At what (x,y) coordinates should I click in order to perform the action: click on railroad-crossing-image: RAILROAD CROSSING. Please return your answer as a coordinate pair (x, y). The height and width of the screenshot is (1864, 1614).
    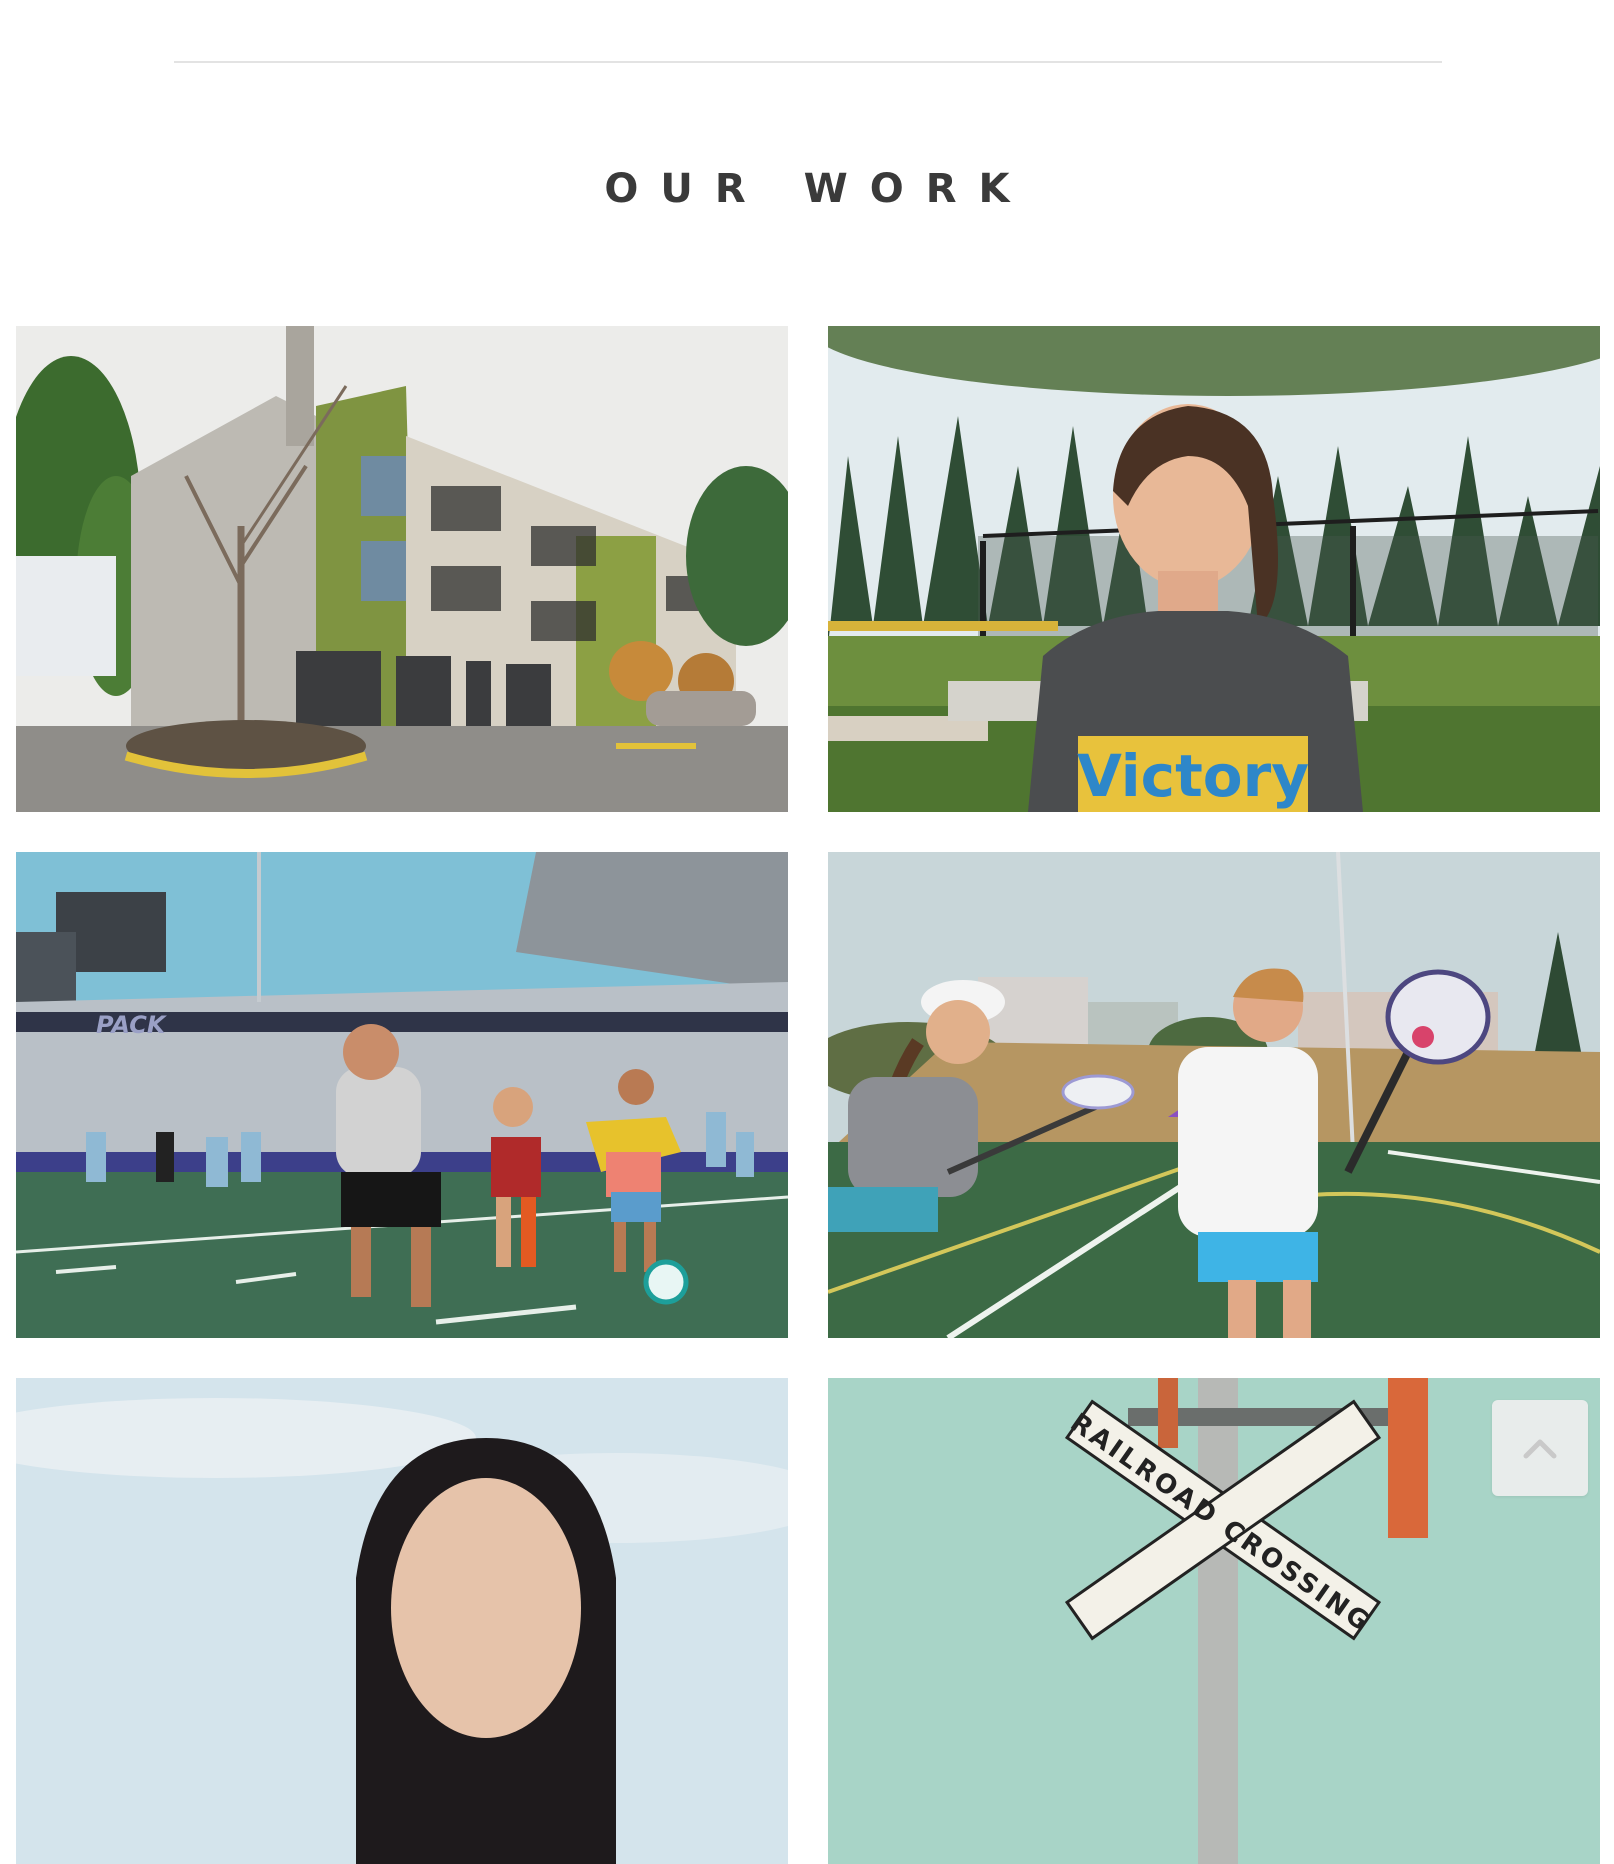
    Looking at the image, I should click on (1214, 1621).